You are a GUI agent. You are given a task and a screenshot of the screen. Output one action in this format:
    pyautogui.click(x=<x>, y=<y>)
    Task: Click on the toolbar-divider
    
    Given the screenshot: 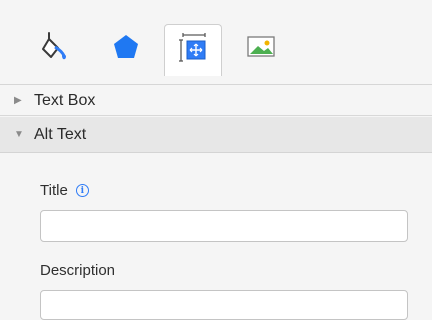 What is the action you would take?
    pyautogui.click(x=216, y=84)
    